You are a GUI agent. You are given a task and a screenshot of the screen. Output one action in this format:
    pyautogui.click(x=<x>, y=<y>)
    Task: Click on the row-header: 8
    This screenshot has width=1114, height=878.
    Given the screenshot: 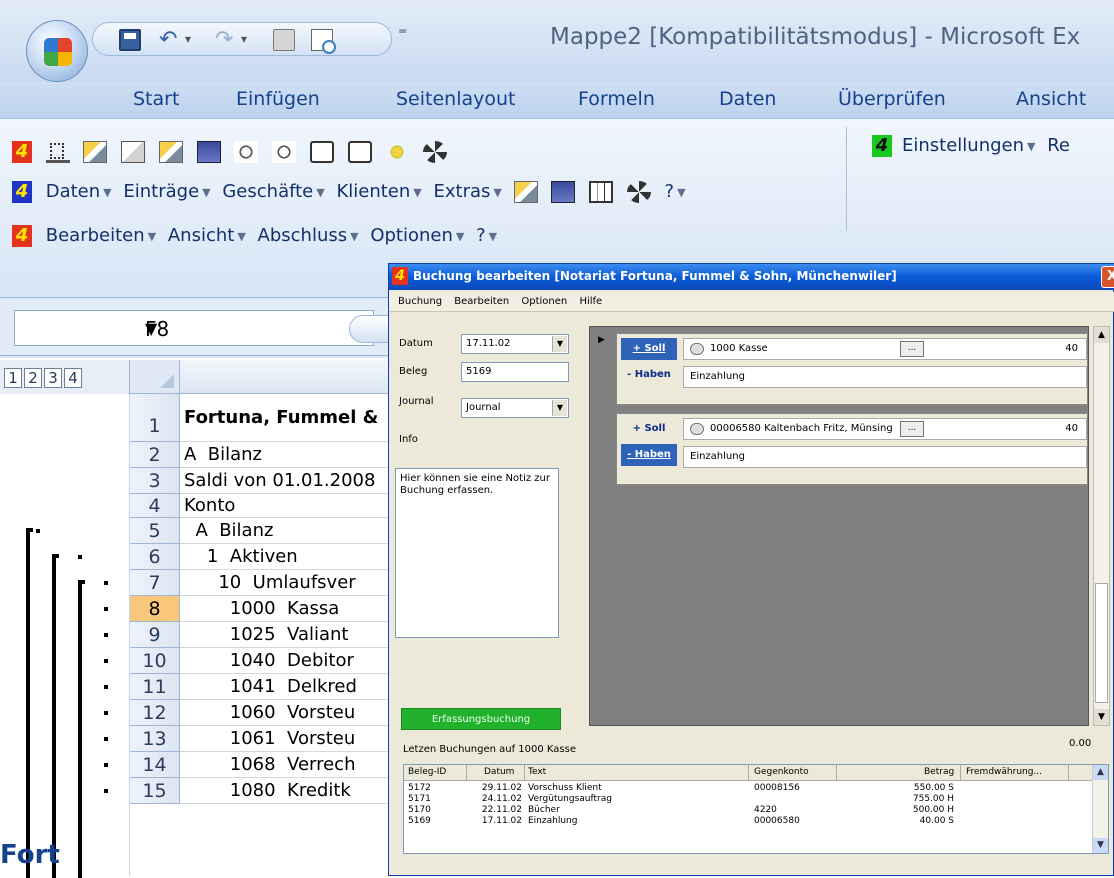 What is the action you would take?
    pyautogui.click(x=155, y=609)
    